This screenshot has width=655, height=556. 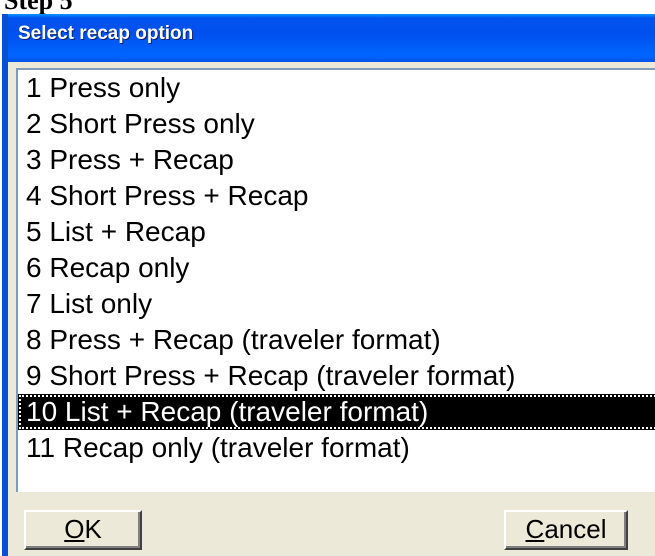 I want to click on list-item-option-11: 11 Recap only (traveler format), so click(x=336, y=448).